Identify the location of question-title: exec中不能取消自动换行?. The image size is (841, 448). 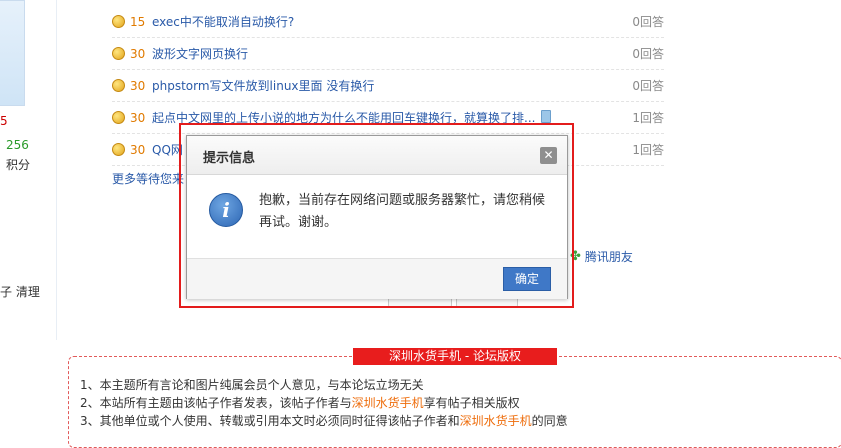
(388, 21).